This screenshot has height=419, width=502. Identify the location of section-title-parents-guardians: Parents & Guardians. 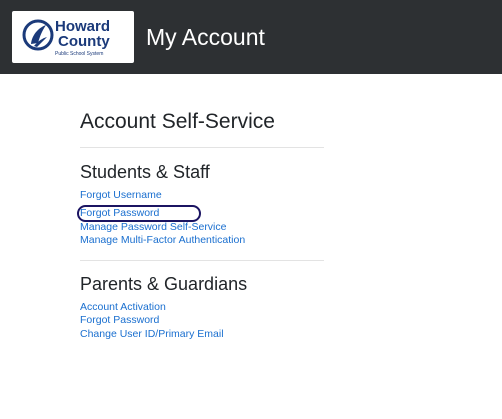
(164, 283).